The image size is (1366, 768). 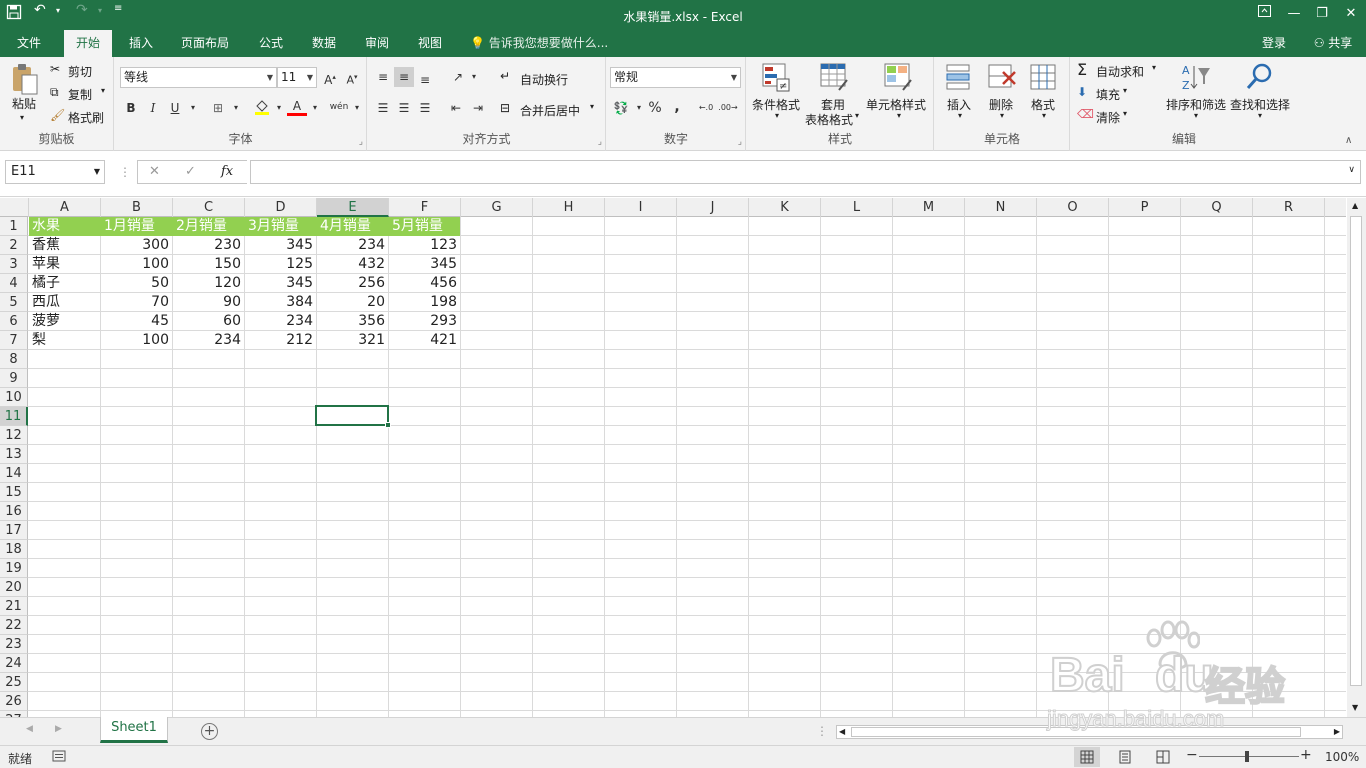 What do you see at coordinates (1145, 207) in the screenshot?
I see `column-header-p: P` at bounding box center [1145, 207].